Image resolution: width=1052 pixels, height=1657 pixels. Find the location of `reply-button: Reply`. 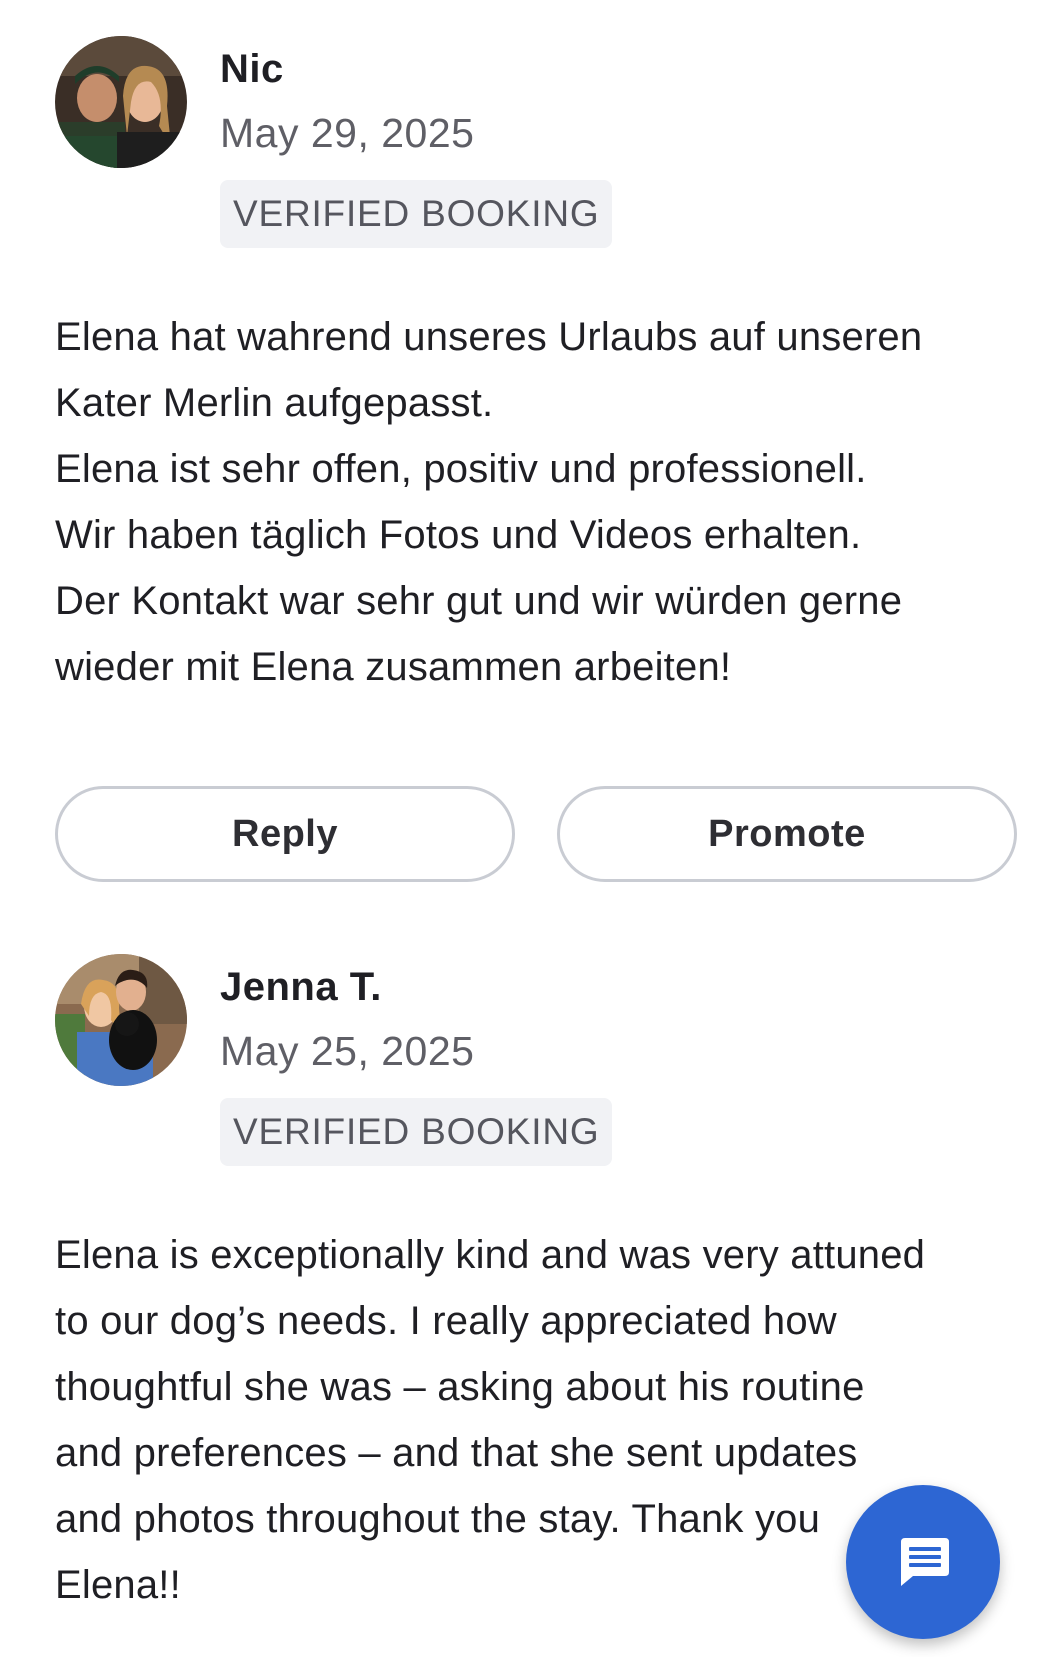

reply-button: Reply is located at coordinates (285, 834).